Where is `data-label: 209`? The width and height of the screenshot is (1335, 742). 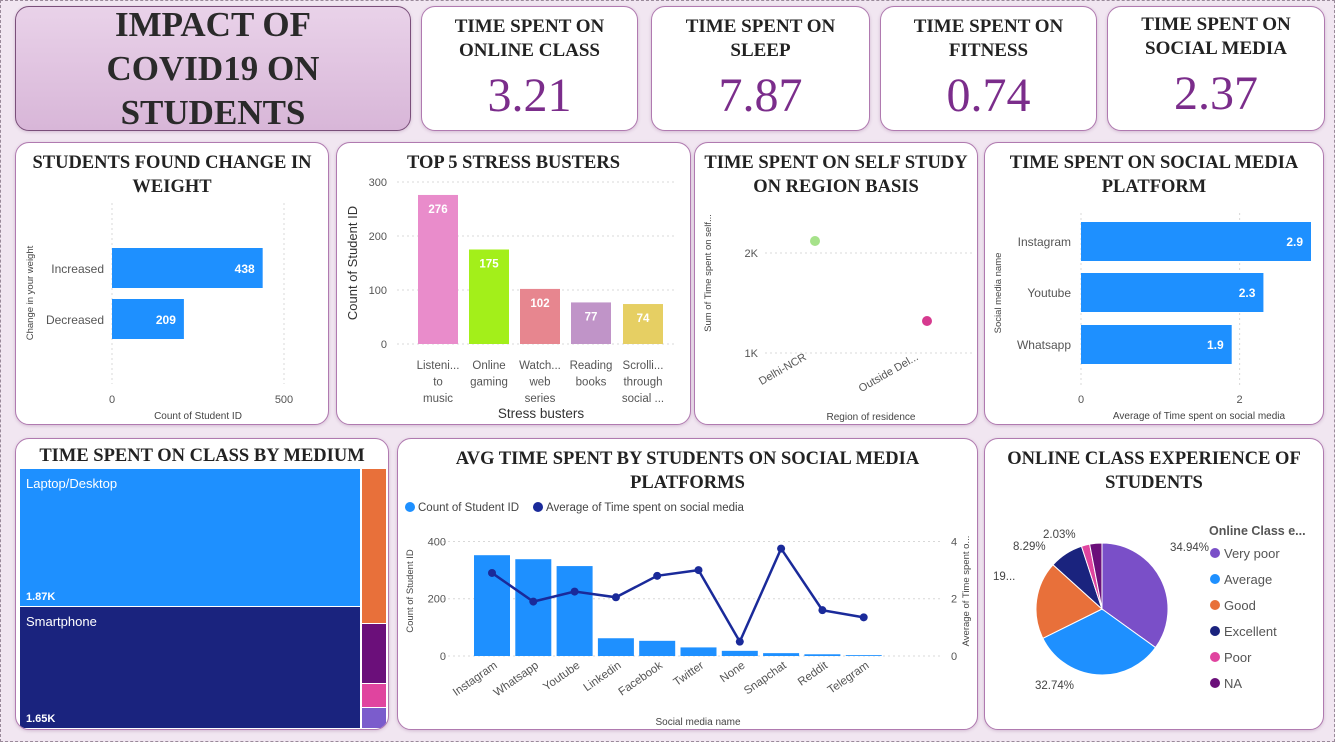
data-label: 209 is located at coordinates (166, 320).